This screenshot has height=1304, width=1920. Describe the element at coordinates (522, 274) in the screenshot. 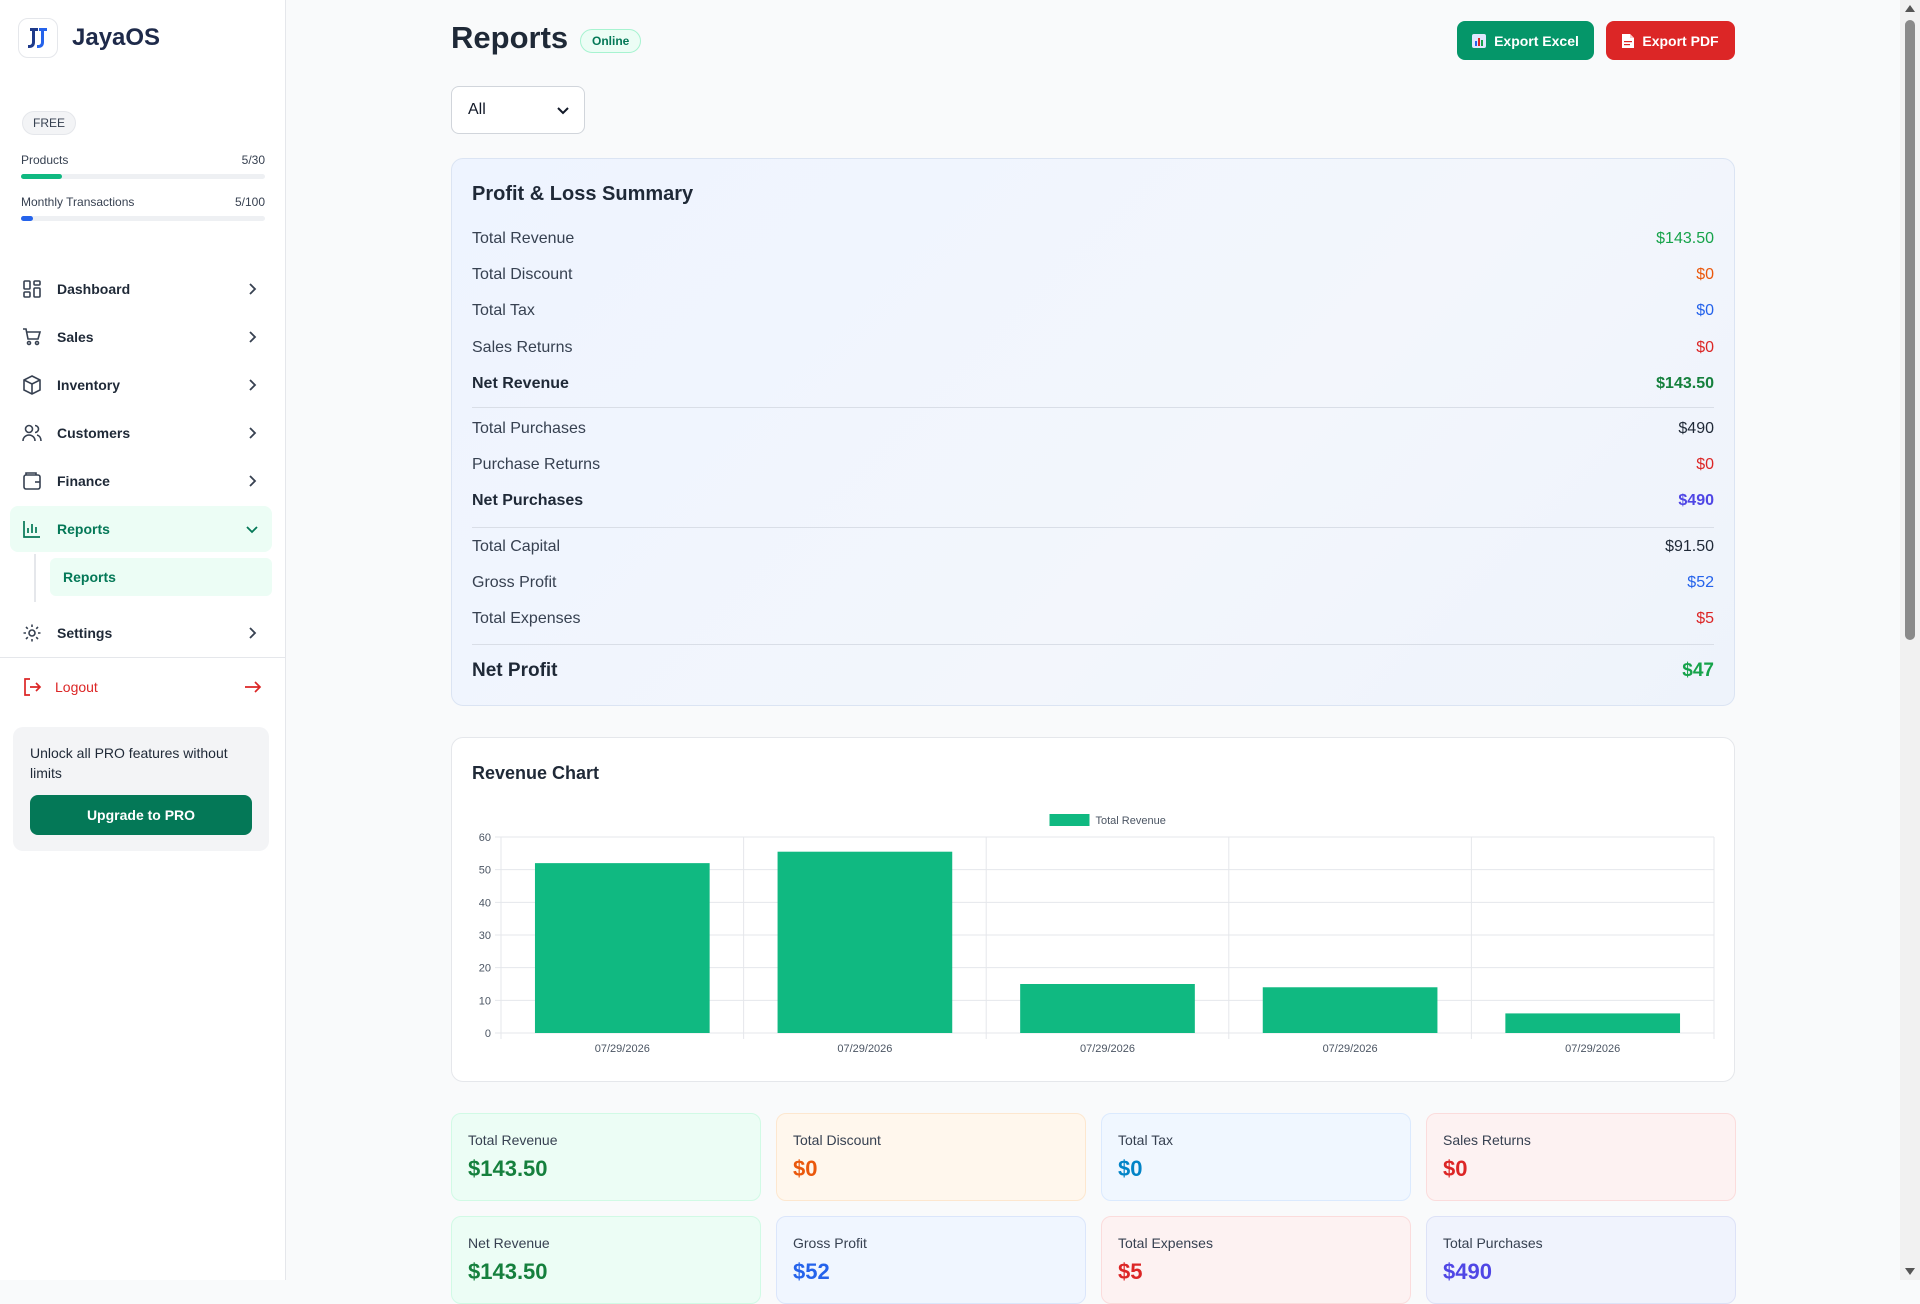

I see `summary-row-label: Total Discount` at that location.